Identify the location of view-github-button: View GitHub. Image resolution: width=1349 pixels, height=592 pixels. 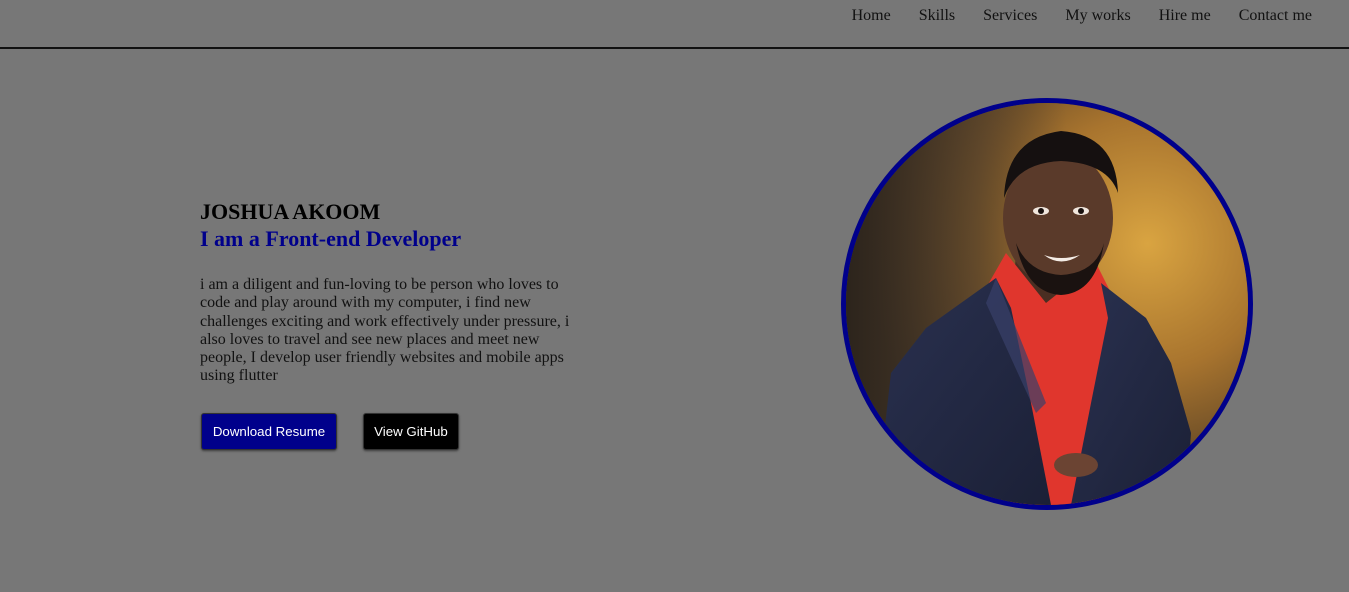
(411, 431).